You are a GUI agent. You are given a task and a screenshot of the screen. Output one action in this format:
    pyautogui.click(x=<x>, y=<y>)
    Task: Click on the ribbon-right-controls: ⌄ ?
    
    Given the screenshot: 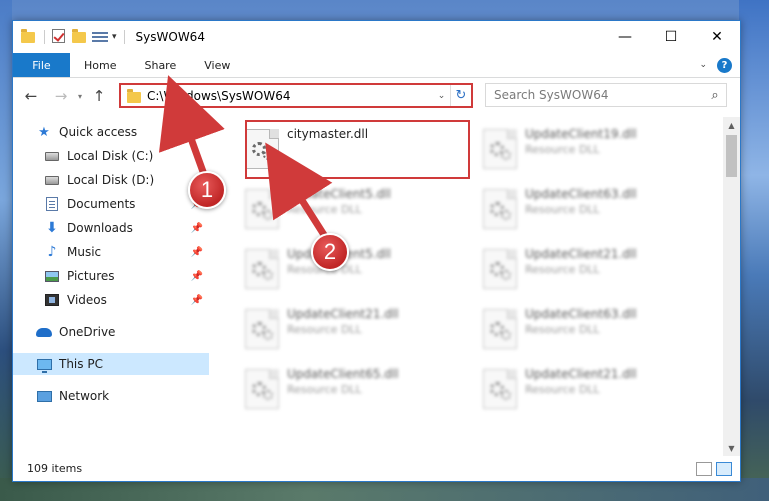 What is the action you would take?
    pyautogui.click(x=719, y=65)
    